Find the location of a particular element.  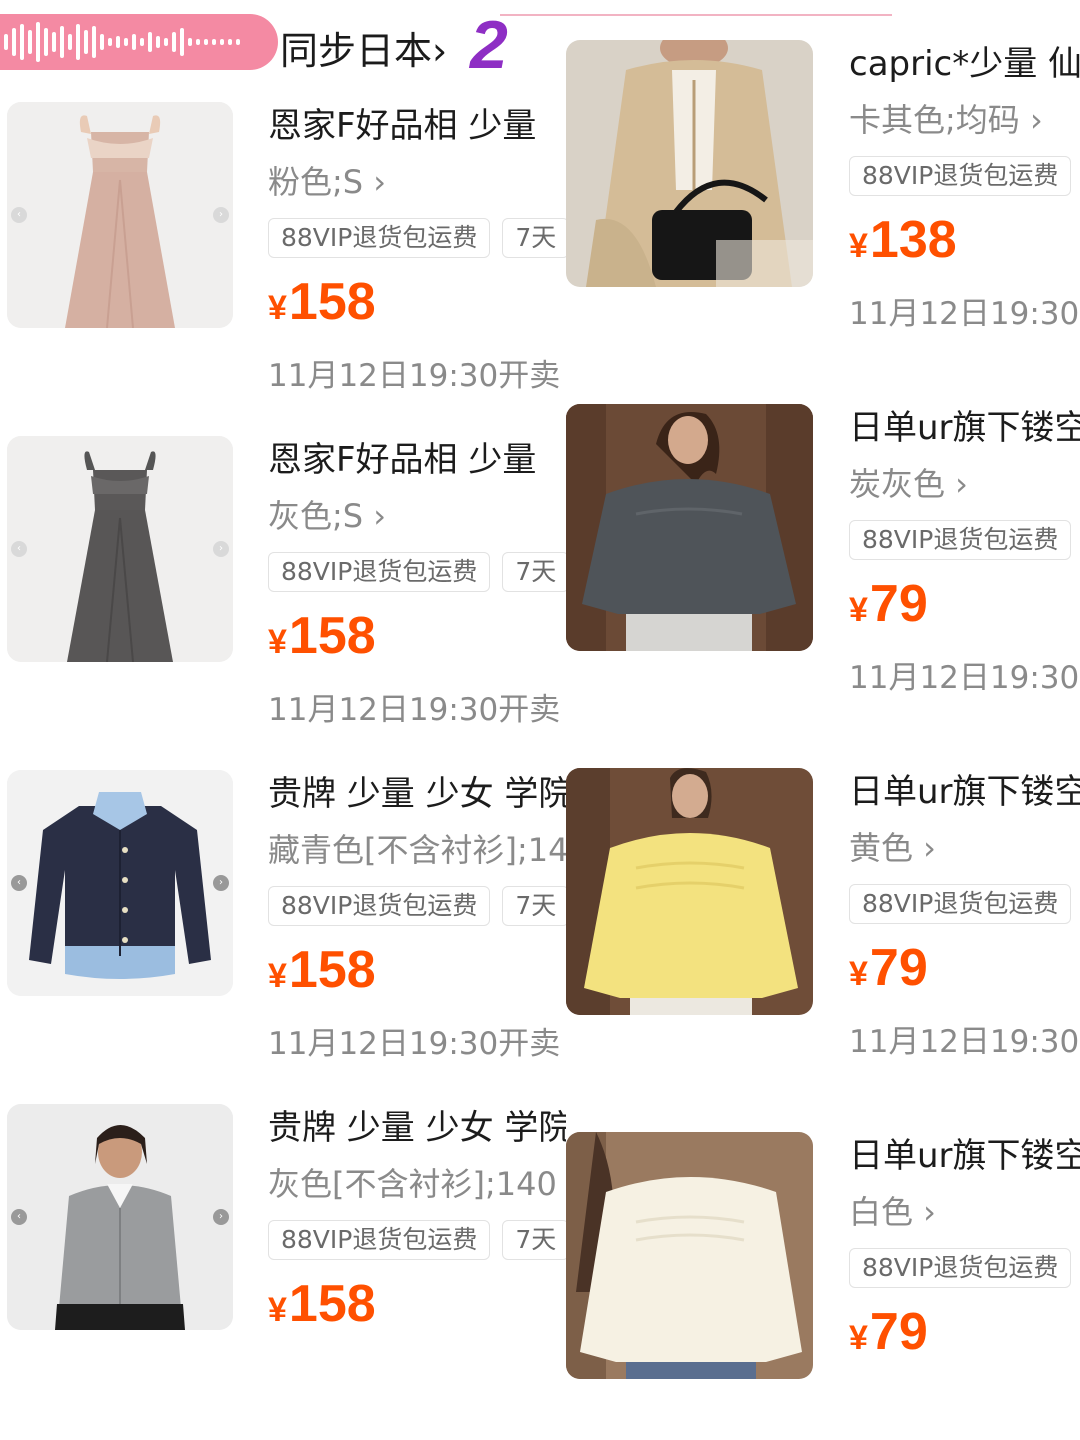

product-image-grey-cardigan: ‹ › is located at coordinates (120, 1217).